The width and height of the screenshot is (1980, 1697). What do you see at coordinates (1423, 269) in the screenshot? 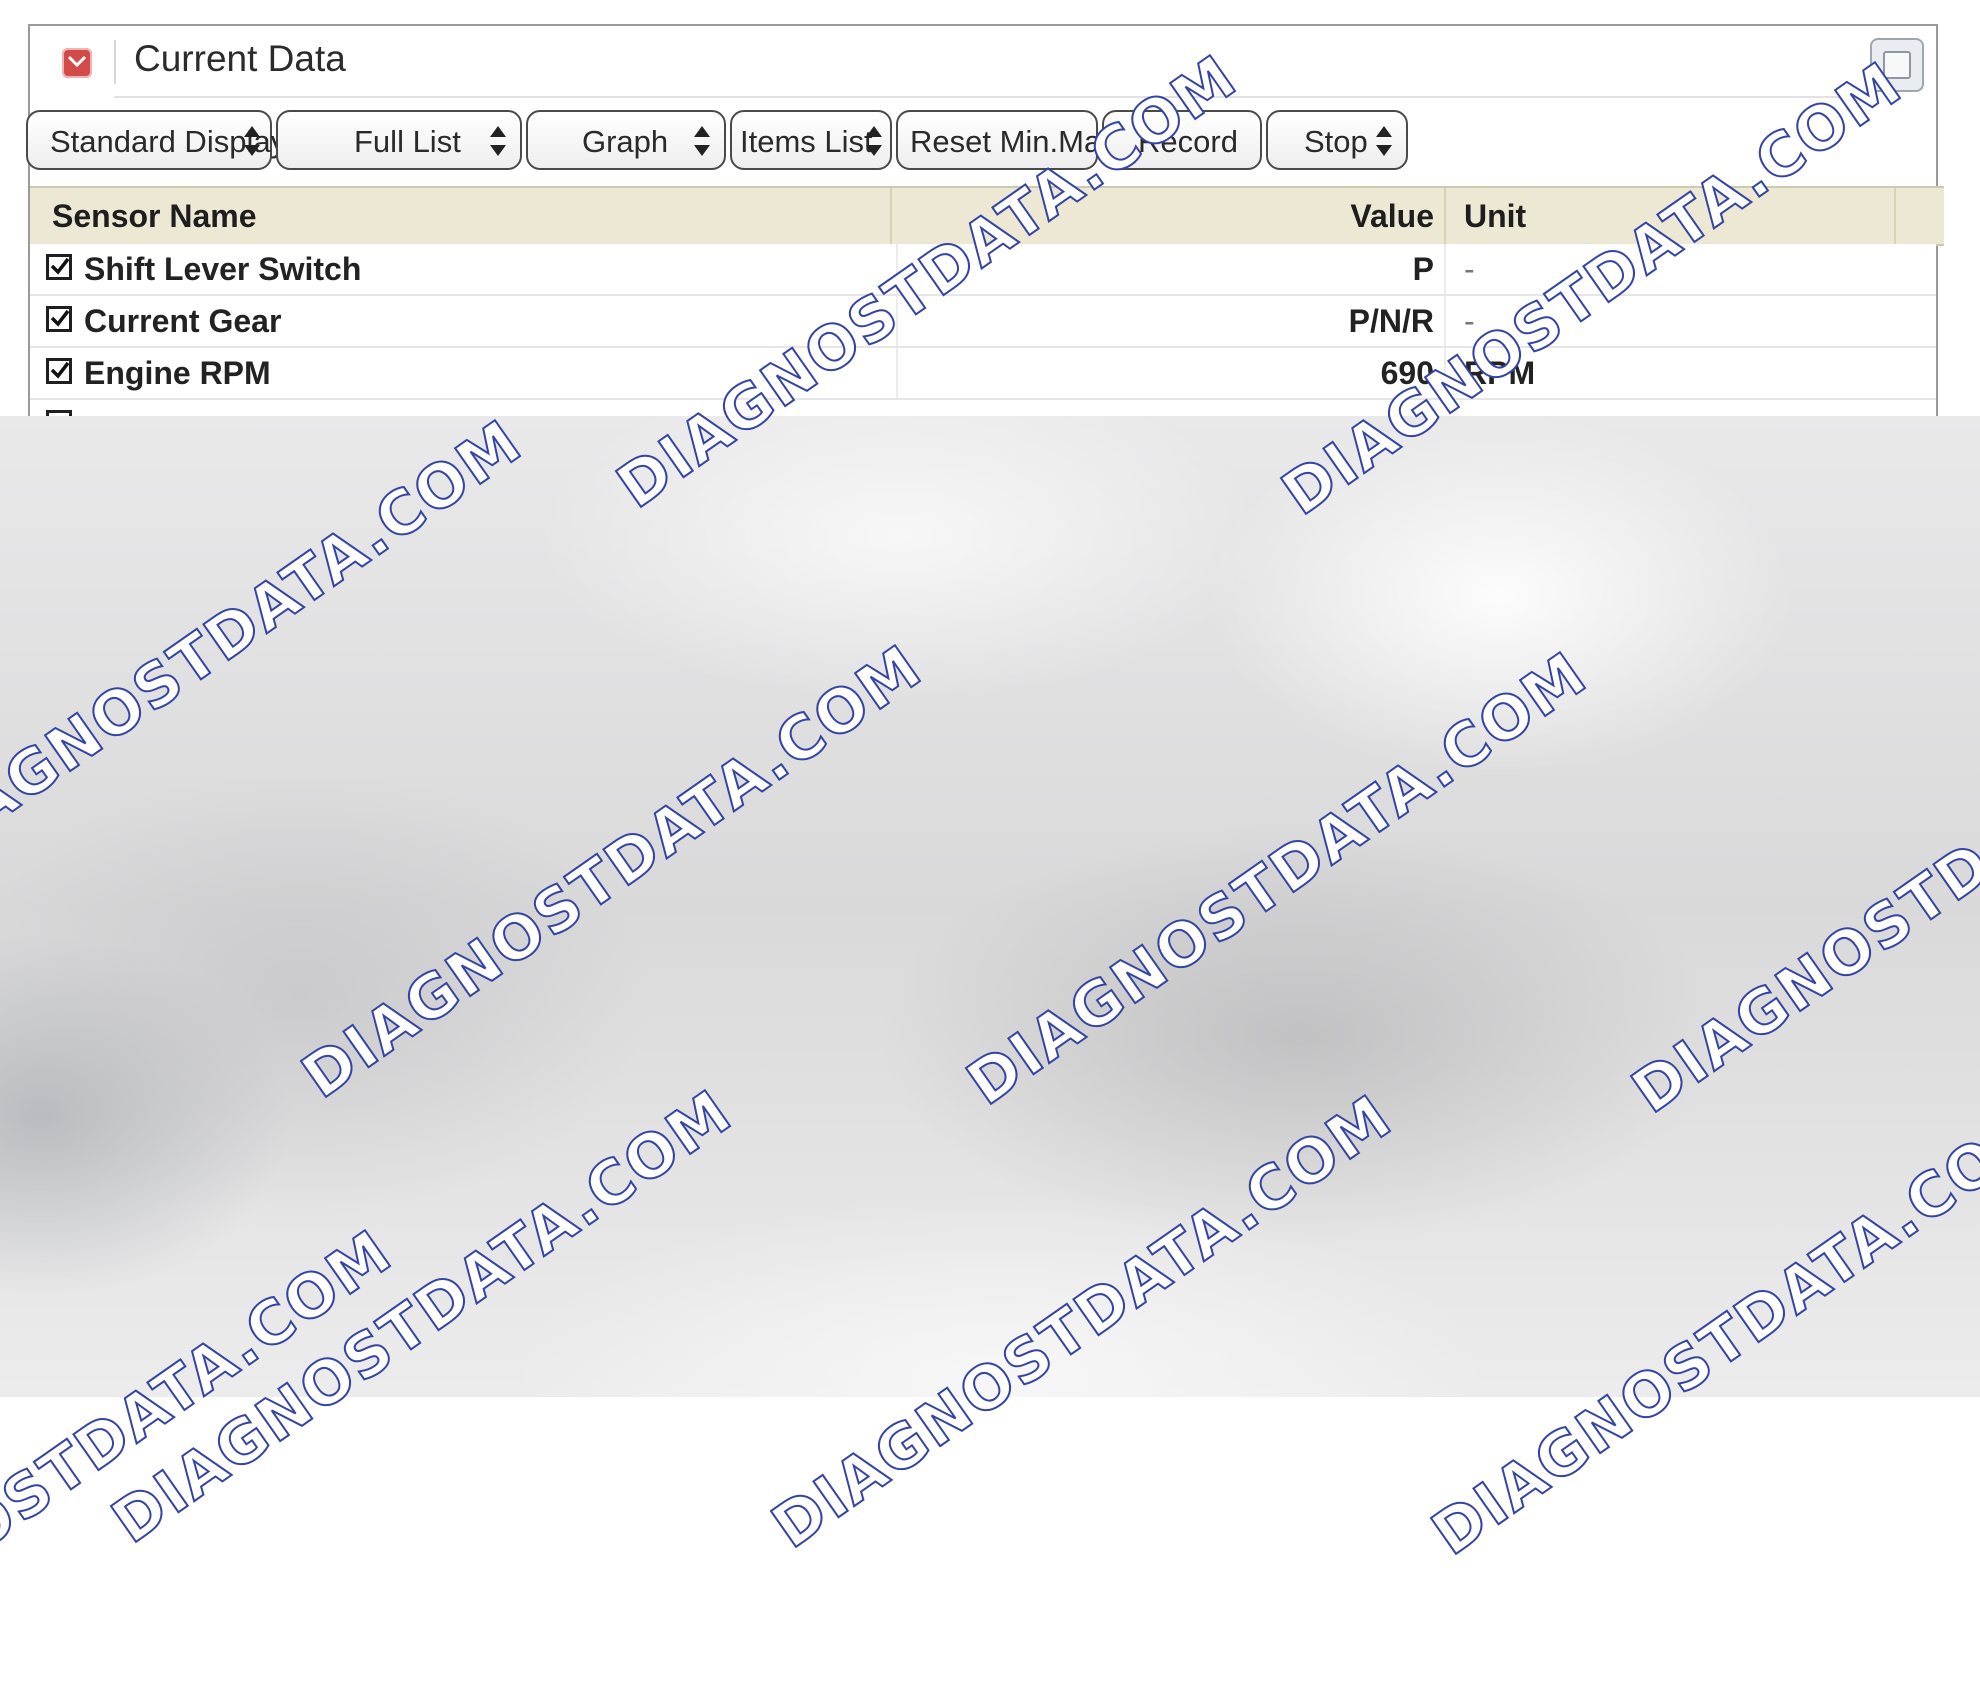
I see `sensor-value: P` at bounding box center [1423, 269].